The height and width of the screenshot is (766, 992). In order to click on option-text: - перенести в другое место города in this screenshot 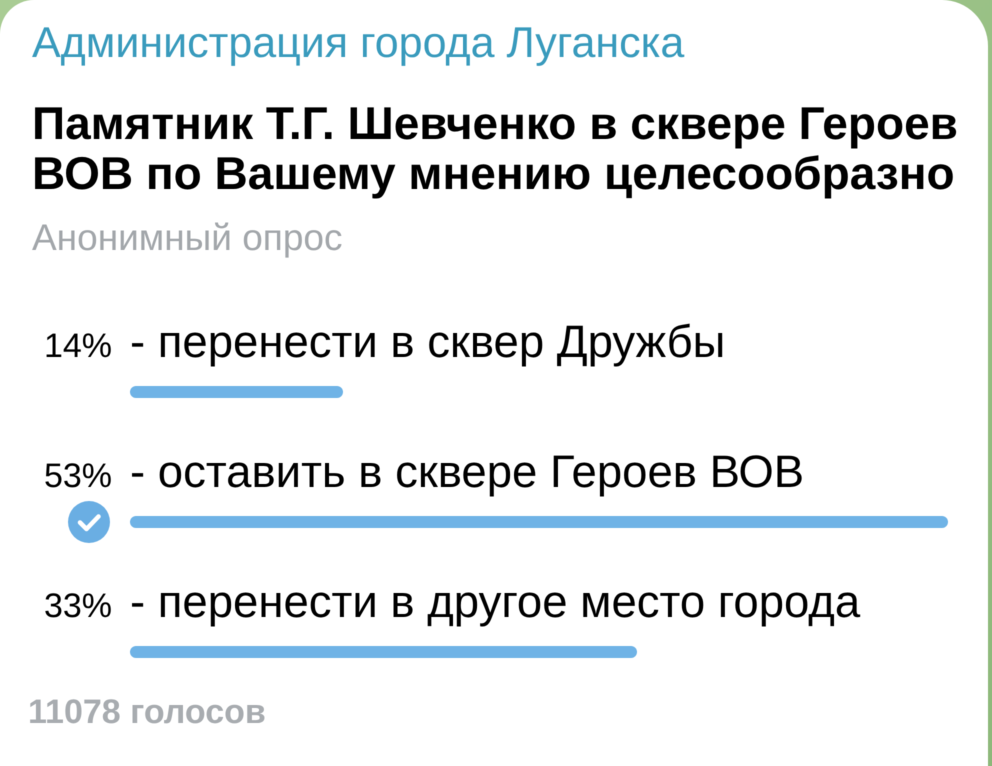, I will do `click(495, 602)`.